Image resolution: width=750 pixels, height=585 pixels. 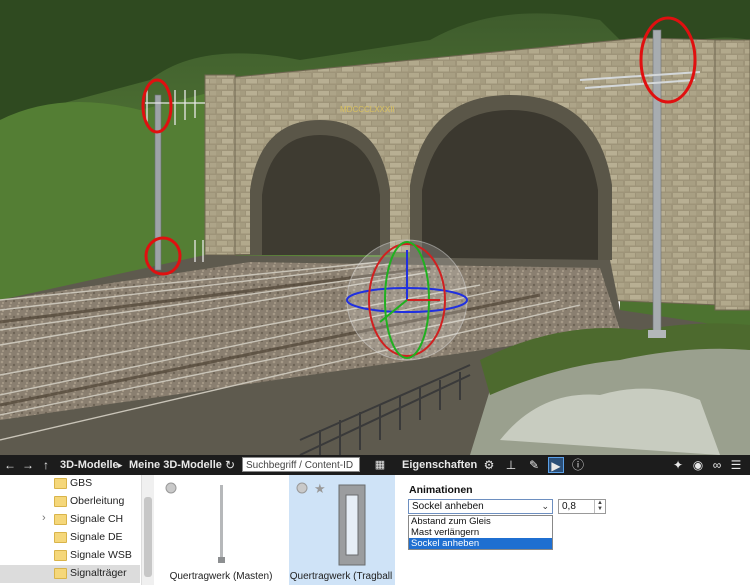 What do you see at coordinates (221, 576) in the screenshot?
I see `model-caption: Quertragwerk (Masten)` at bounding box center [221, 576].